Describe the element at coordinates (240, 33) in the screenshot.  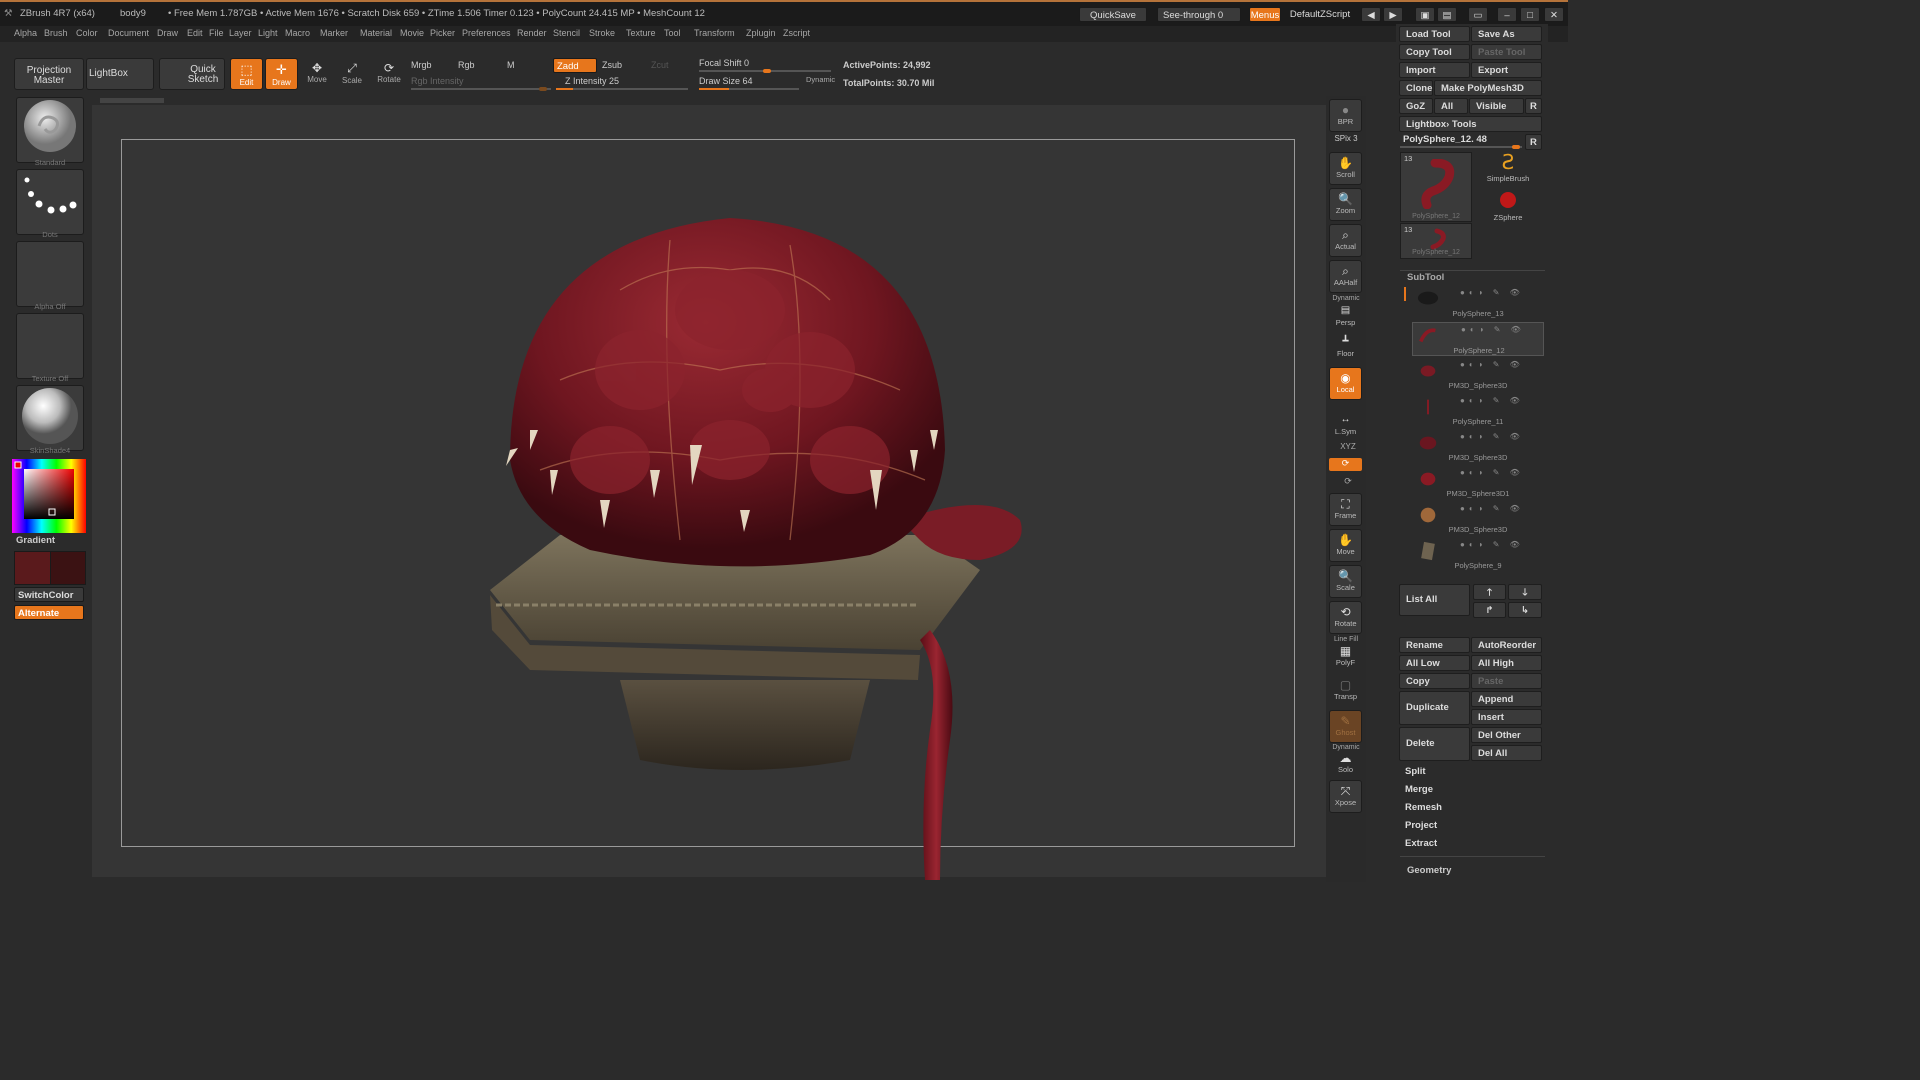
I see `menu-layer: Layer` at that location.